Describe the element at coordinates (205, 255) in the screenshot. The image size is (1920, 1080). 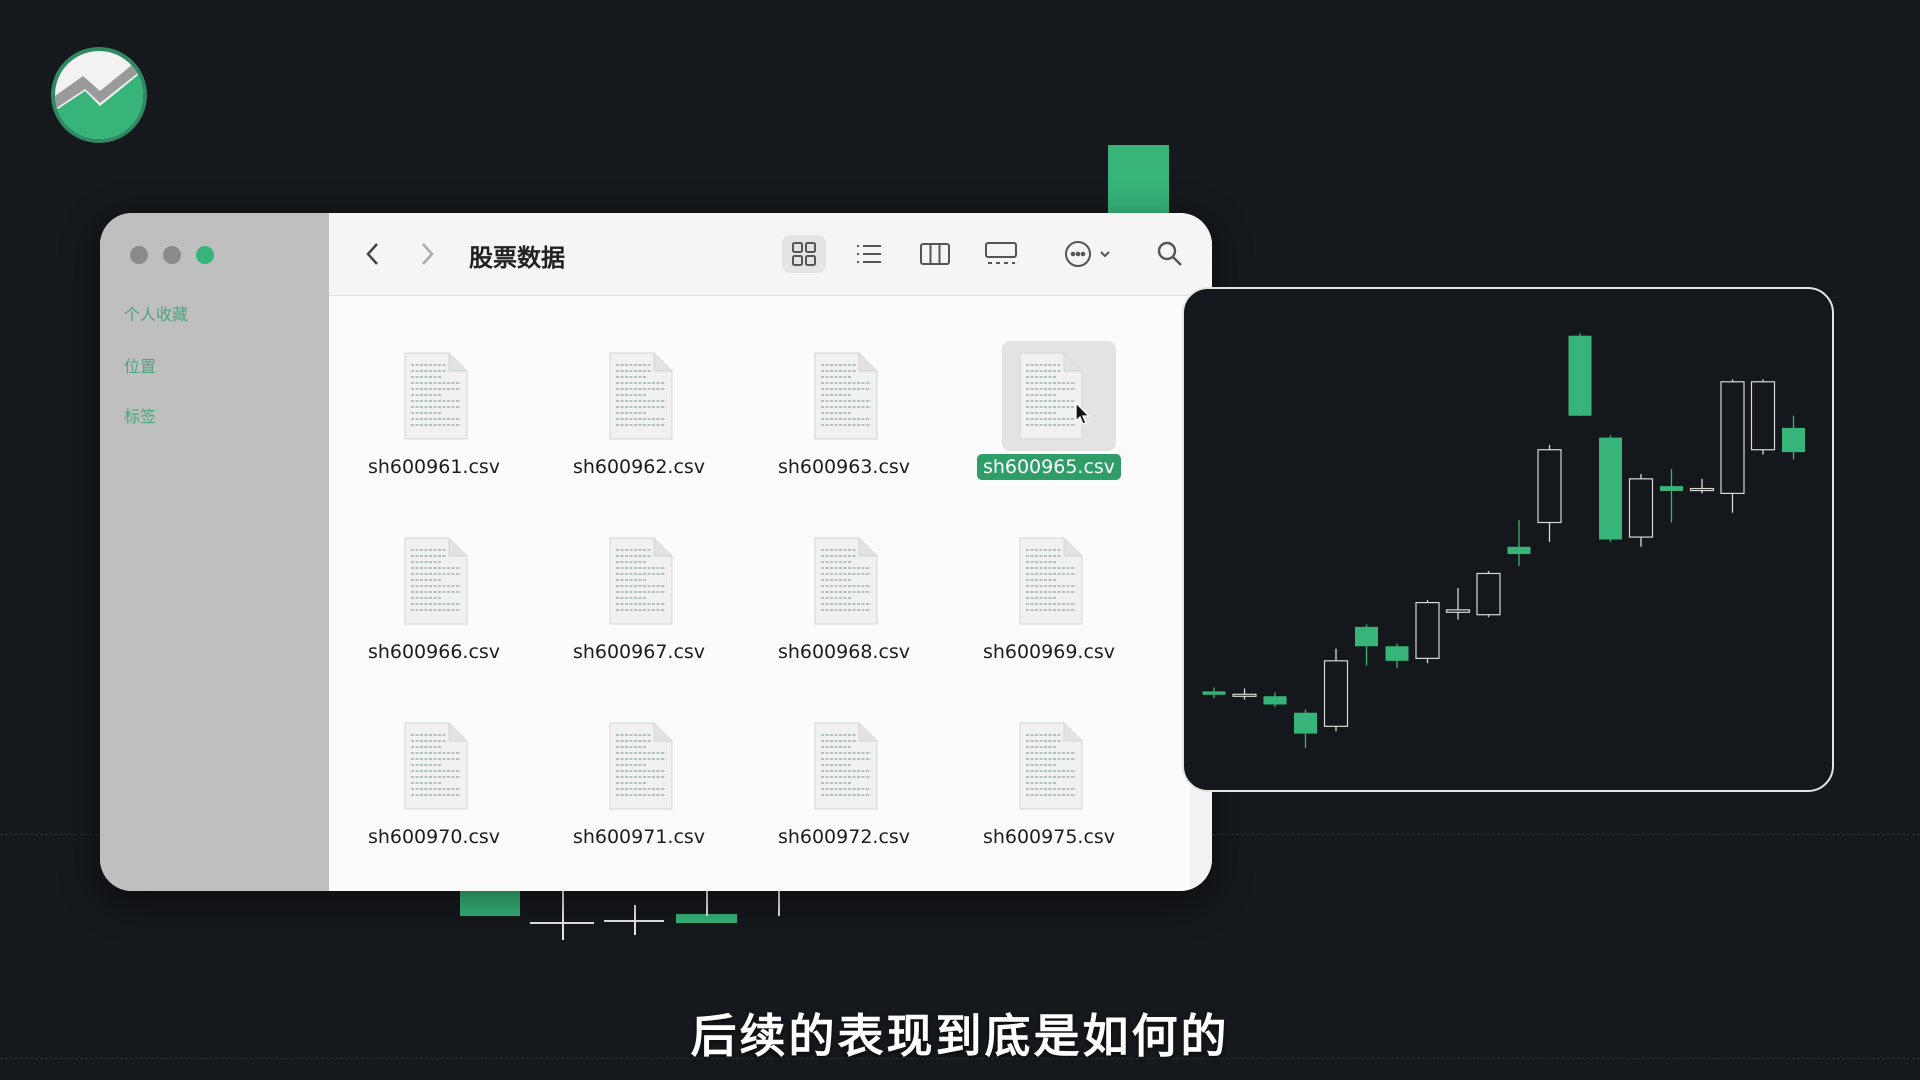
I see `zoom-button` at that location.